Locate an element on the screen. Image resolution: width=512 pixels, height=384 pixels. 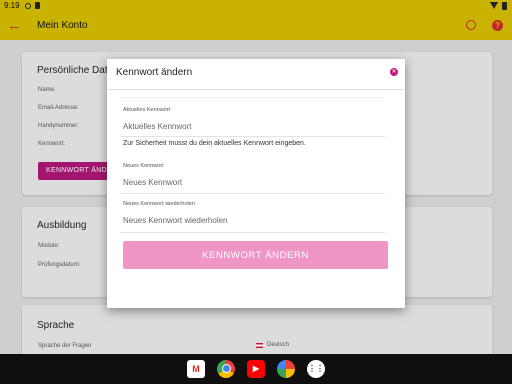
gmail-icon: M is located at coordinates (196, 369).